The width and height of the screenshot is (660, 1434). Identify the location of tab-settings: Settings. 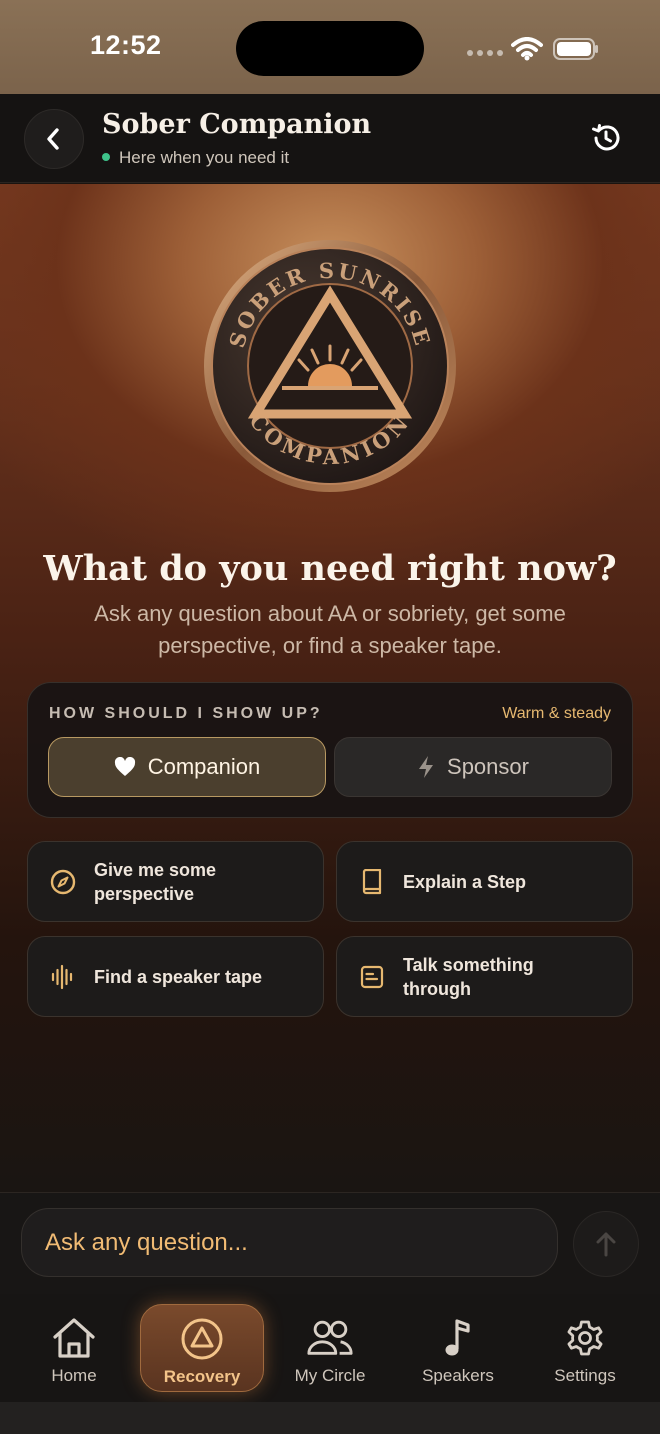
(585, 1348).